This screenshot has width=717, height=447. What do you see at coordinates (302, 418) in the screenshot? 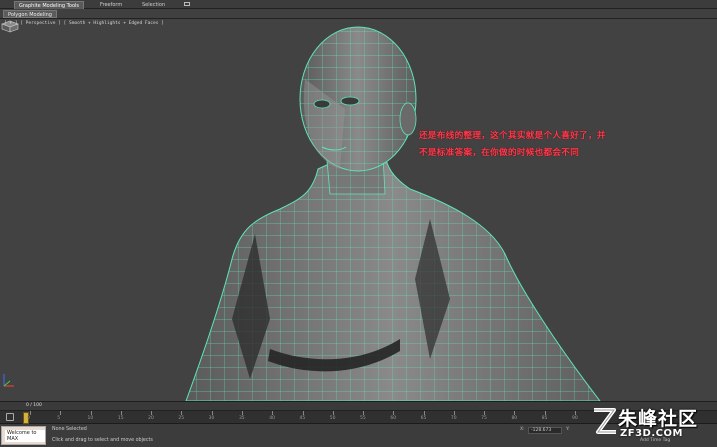
I see `timeline-tick-label: 45` at bounding box center [302, 418].